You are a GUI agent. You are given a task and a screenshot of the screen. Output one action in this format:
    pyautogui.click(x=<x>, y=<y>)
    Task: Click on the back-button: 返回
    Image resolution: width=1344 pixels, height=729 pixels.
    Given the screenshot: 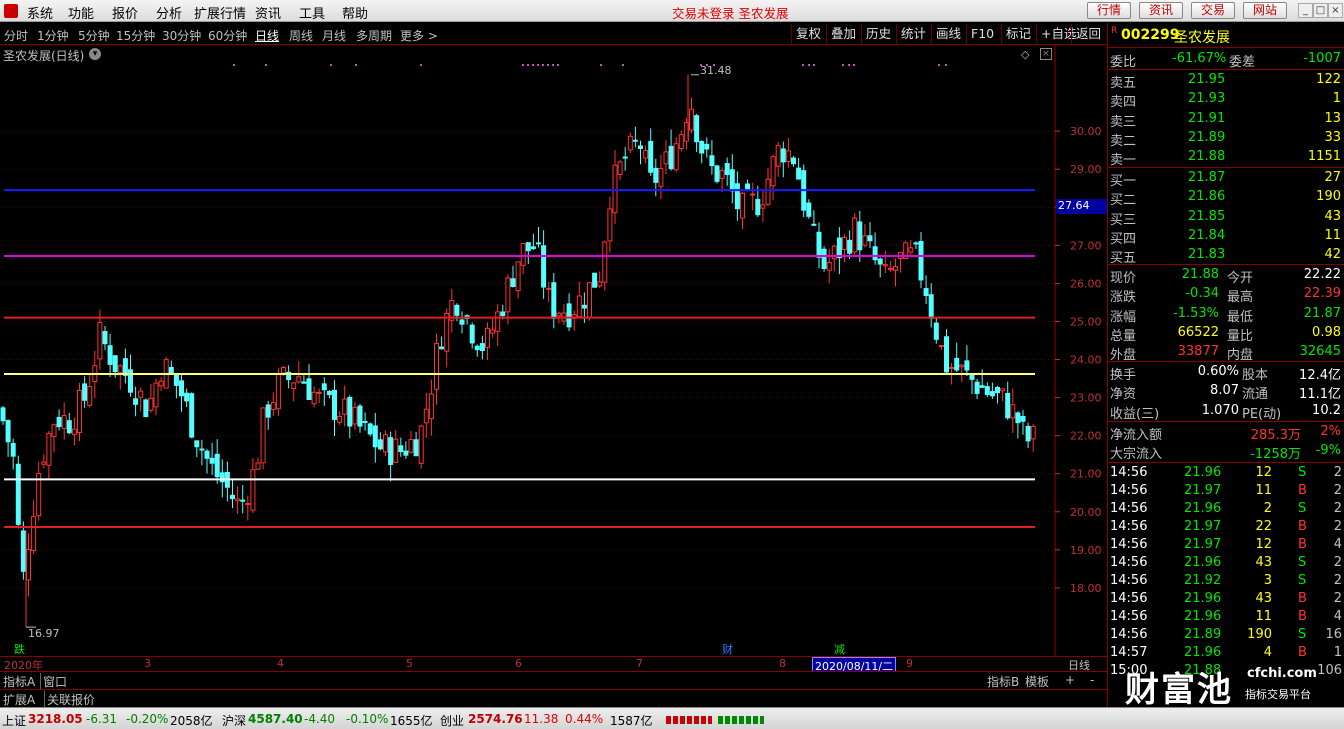 What is the action you would take?
    pyautogui.click(x=1088, y=34)
    